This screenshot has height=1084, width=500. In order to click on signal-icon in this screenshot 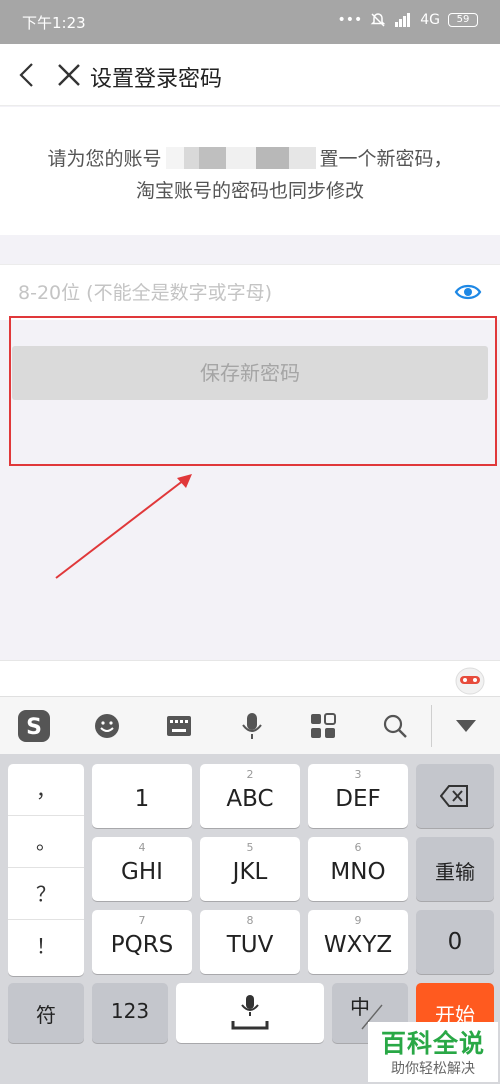, I will do `click(403, 20)`.